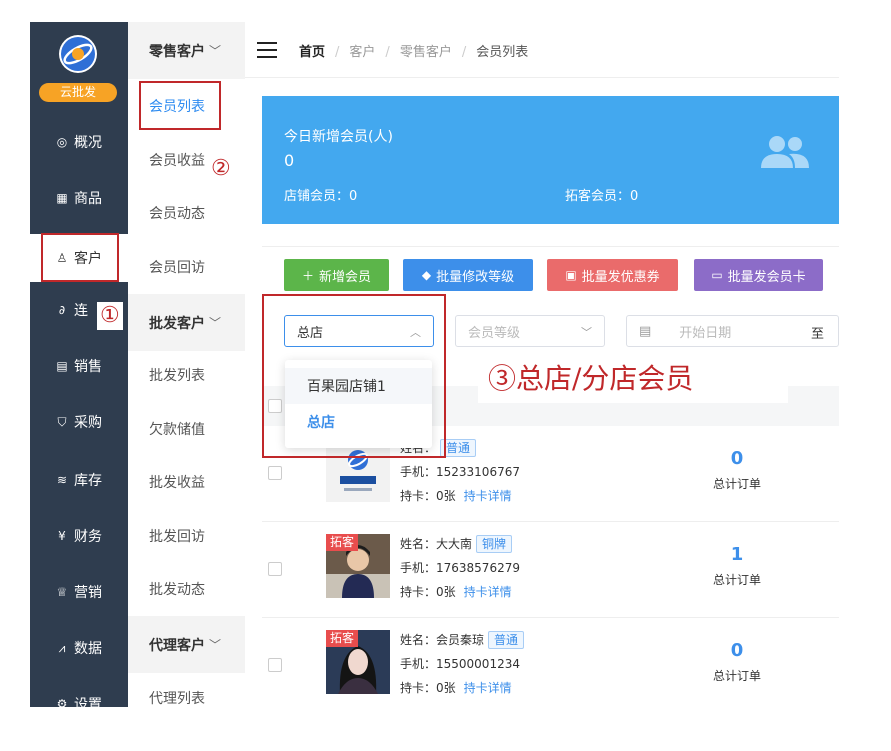 The width and height of the screenshot is (891, 751). I want to click on subnav-member-activity: 会员动态, so click(186, 213).